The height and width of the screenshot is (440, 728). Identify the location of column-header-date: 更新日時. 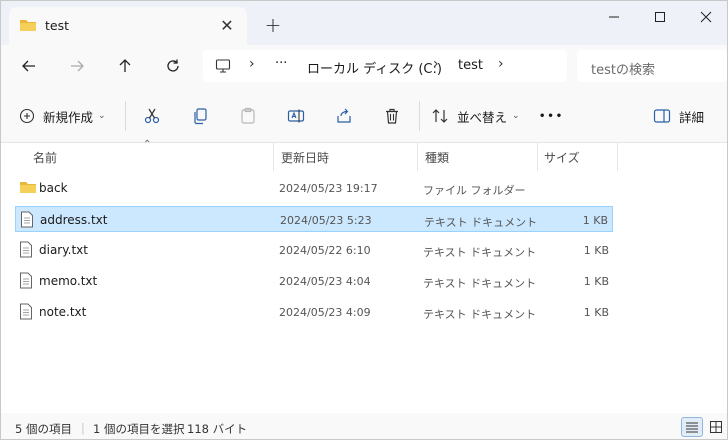
(305, 157).